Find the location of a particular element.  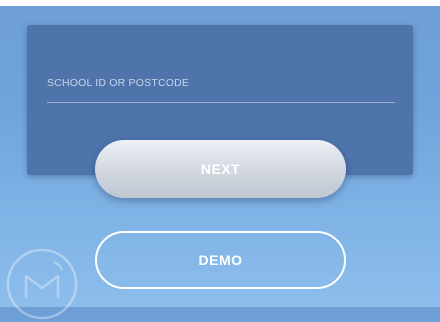

logo-watermark-icon is located at coordinates (42, 284).